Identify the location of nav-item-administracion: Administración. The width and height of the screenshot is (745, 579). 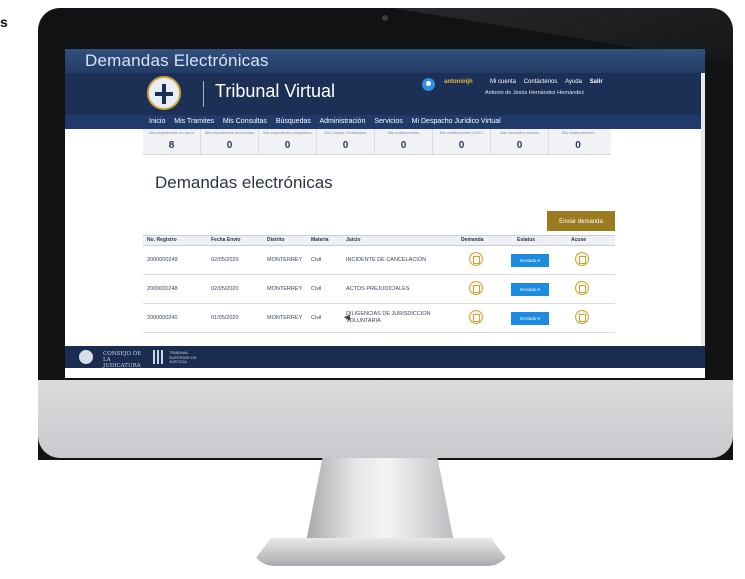
(342, 121).